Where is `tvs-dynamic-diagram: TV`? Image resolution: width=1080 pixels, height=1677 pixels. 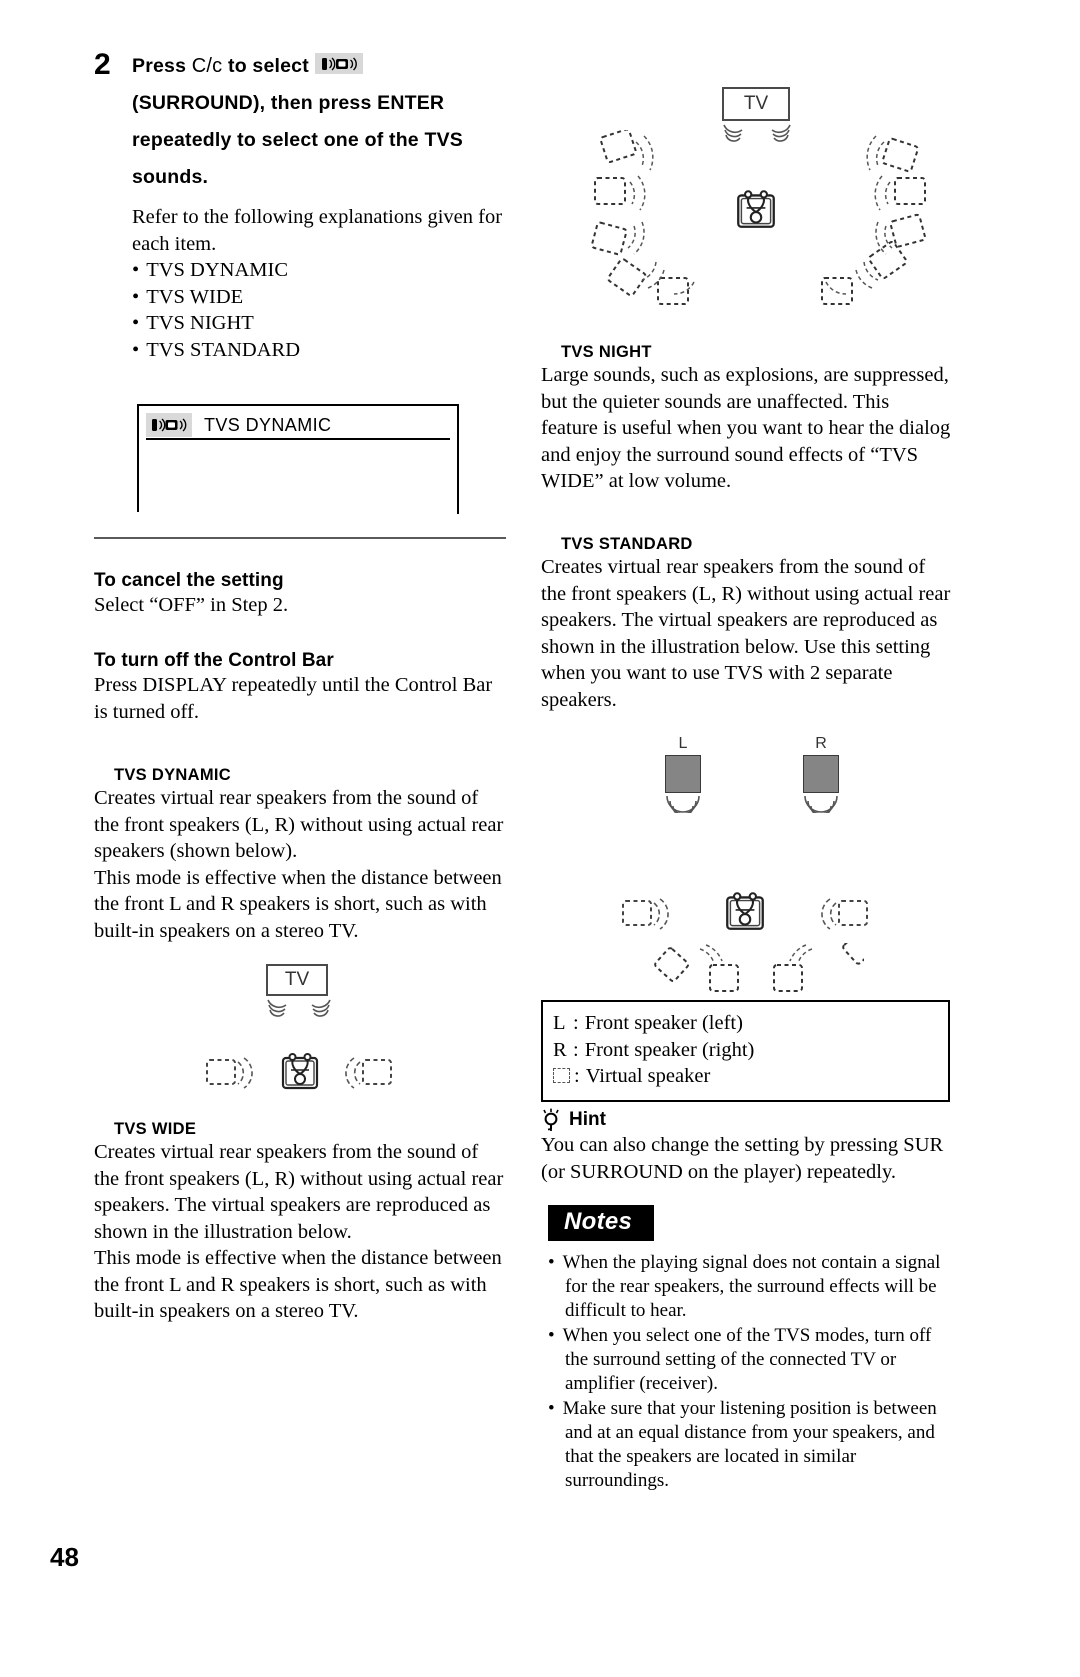 tvs-dynamic-diagram: TV is located at coordinates (300, 1035).